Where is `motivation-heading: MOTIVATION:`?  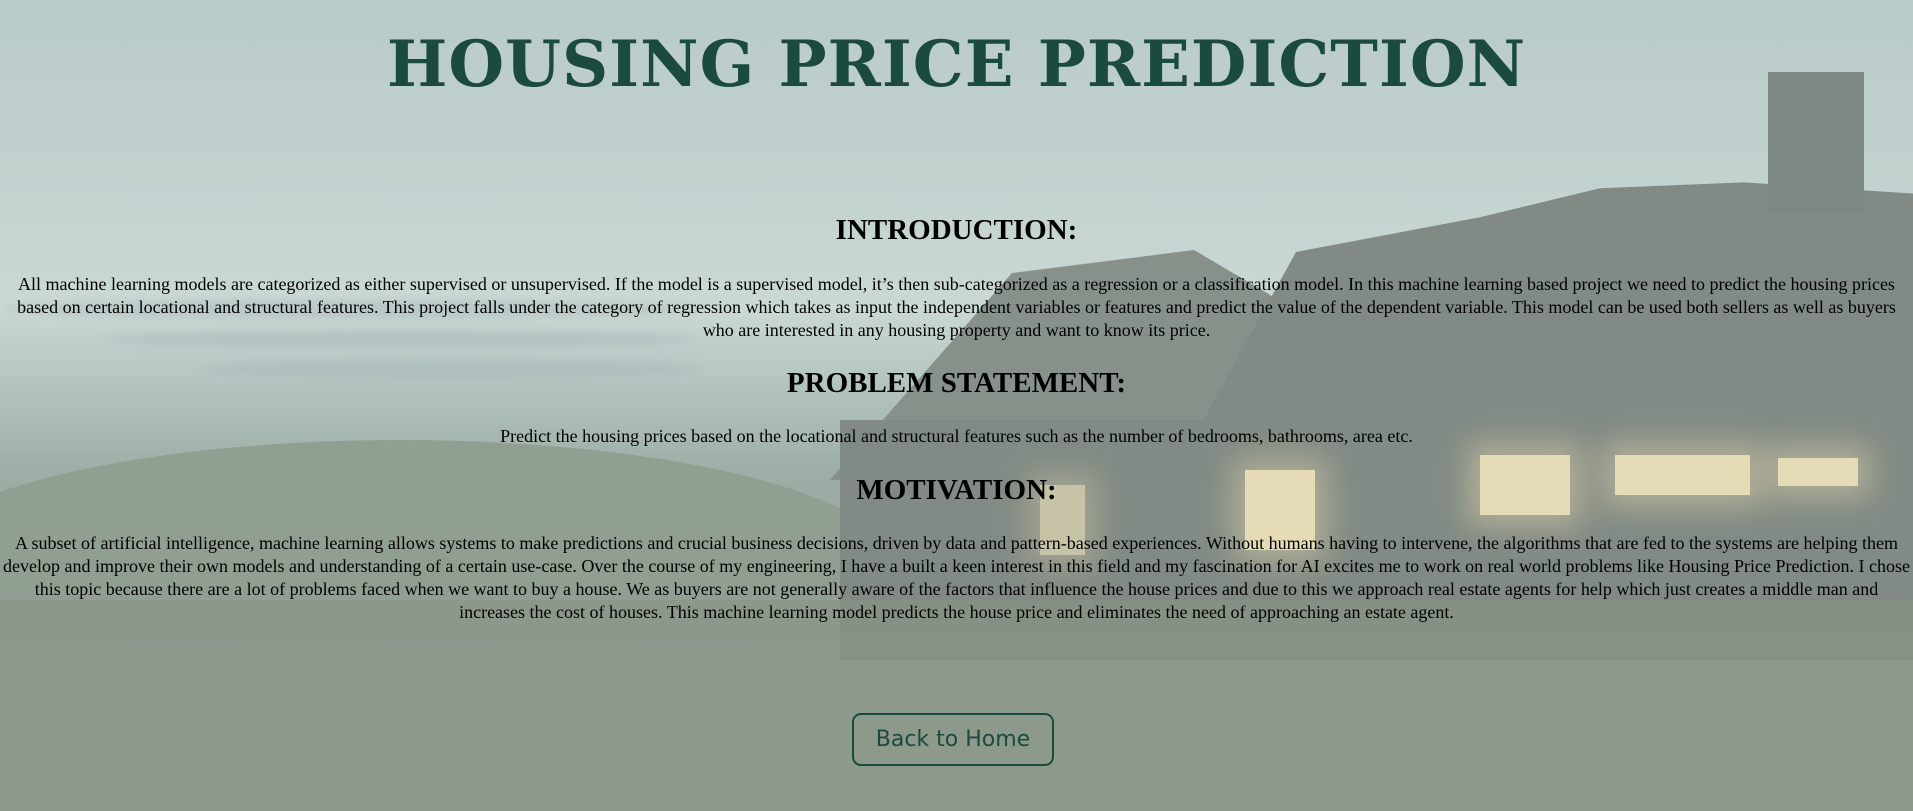
motivation-heading: MOTIVATION: is located at coordinates (956, 490).